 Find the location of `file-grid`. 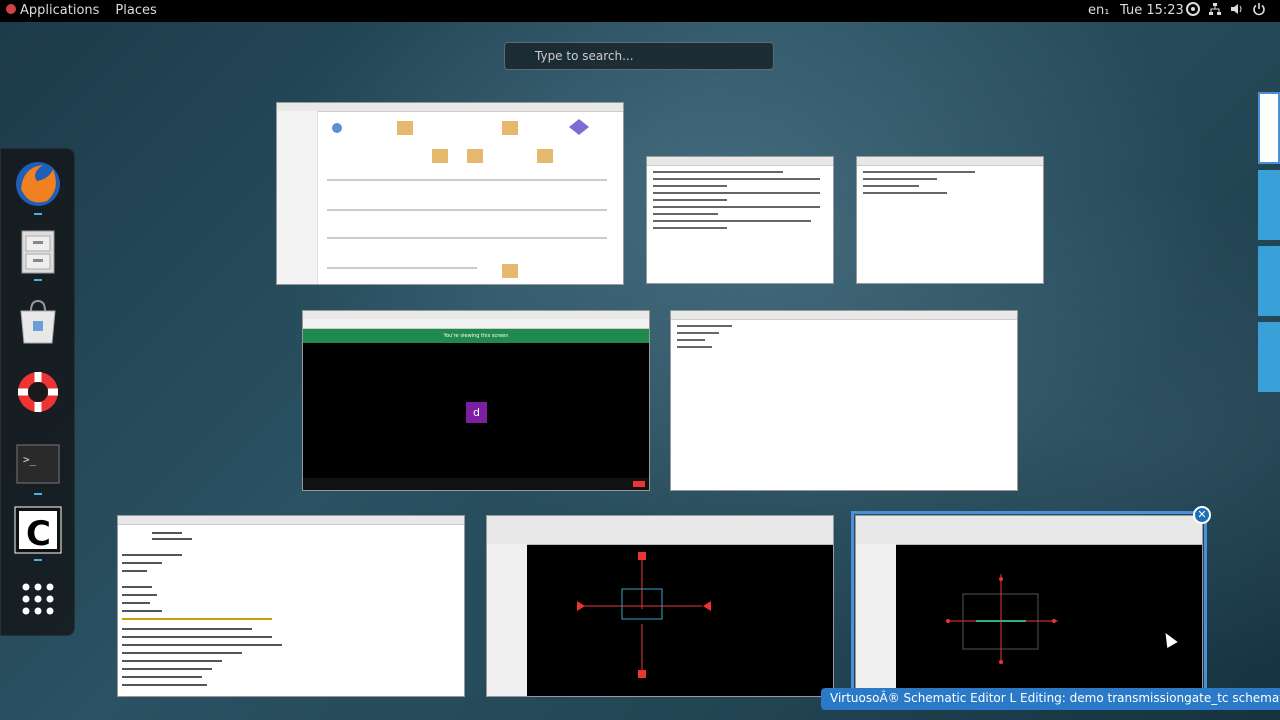

file-grid is located at coordinates (467, 198).